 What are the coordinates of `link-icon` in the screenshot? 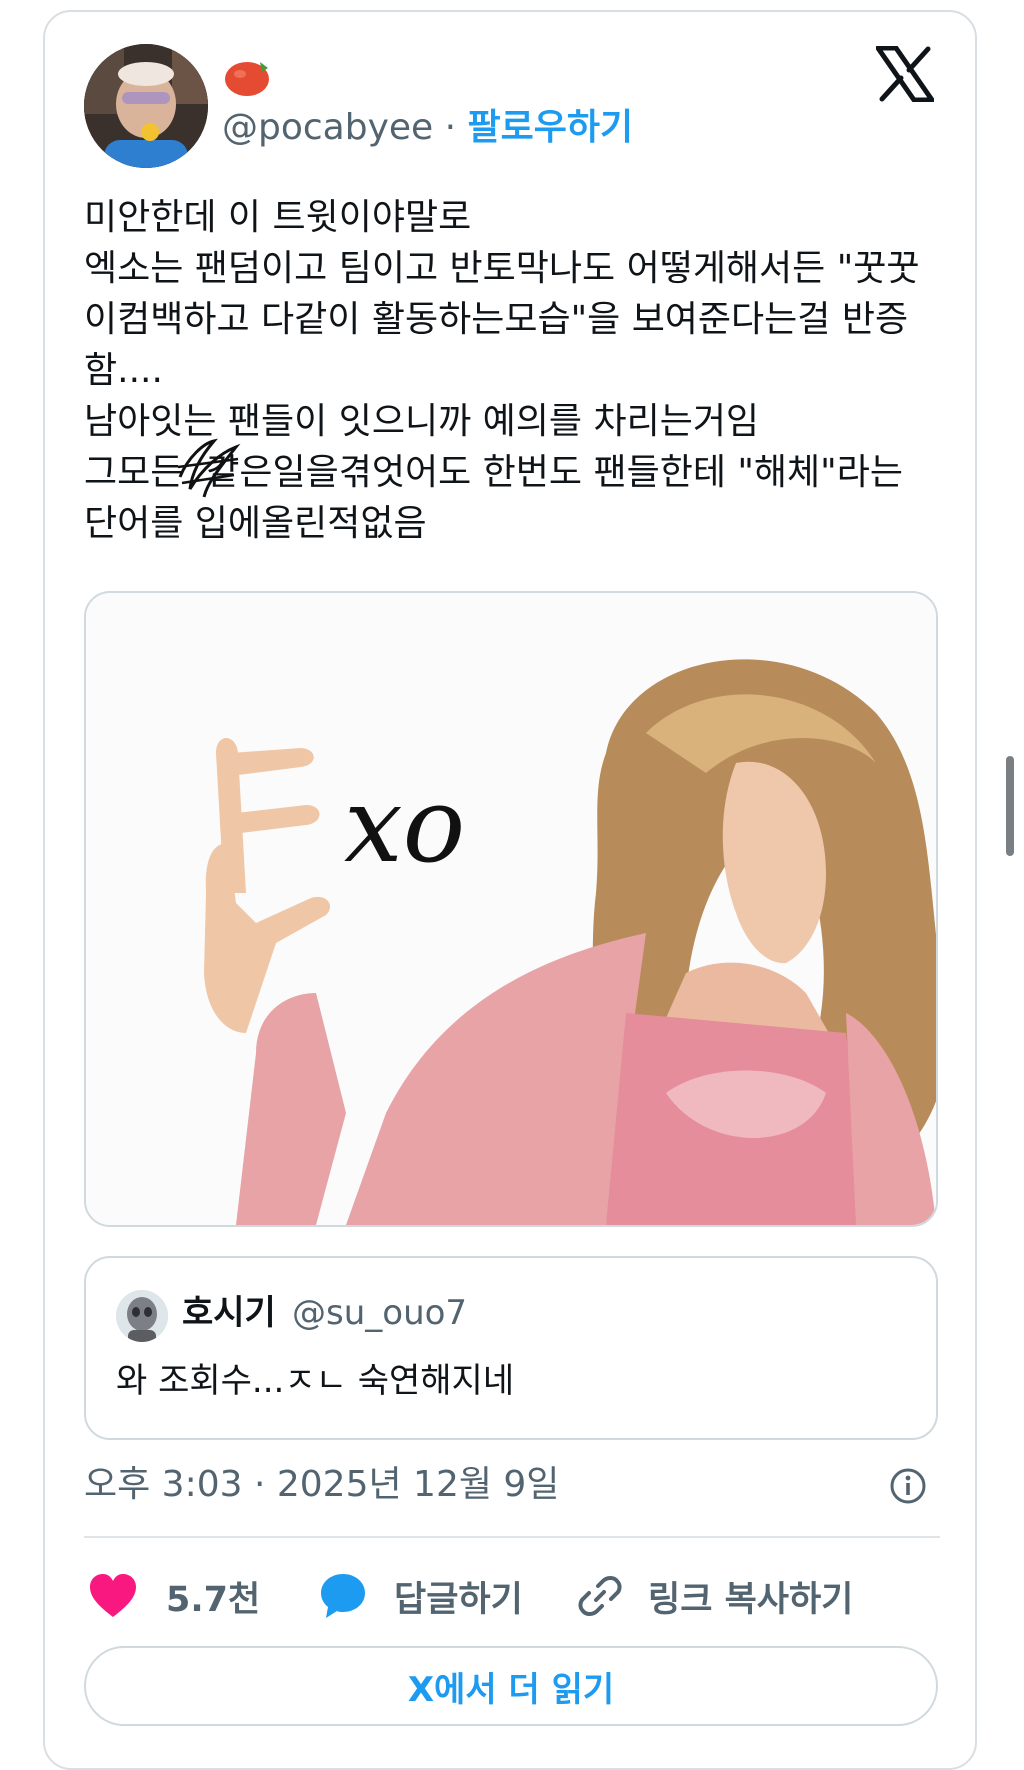 It's located at (600, 1596).